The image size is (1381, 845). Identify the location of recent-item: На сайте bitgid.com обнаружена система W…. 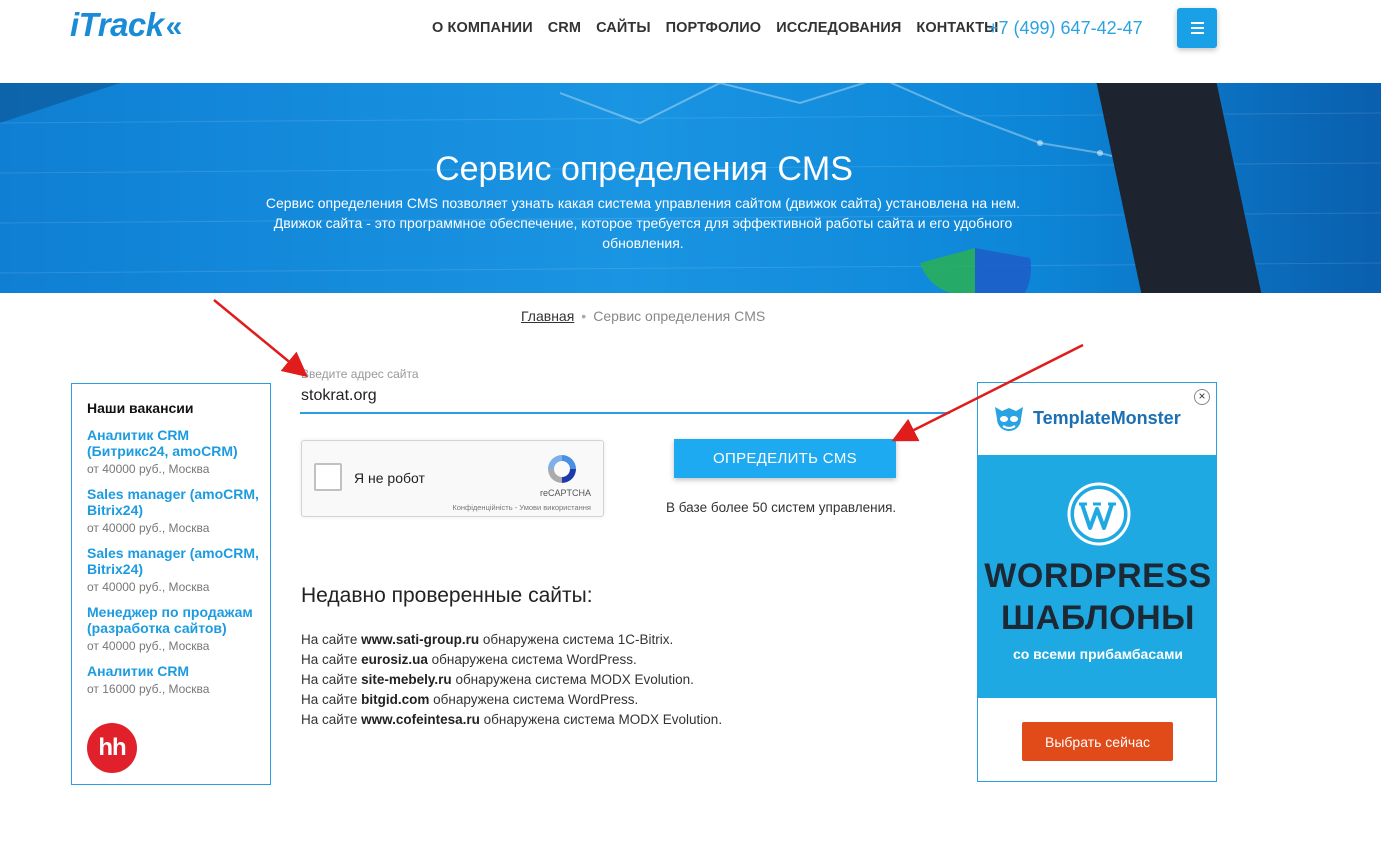
(511, 700).